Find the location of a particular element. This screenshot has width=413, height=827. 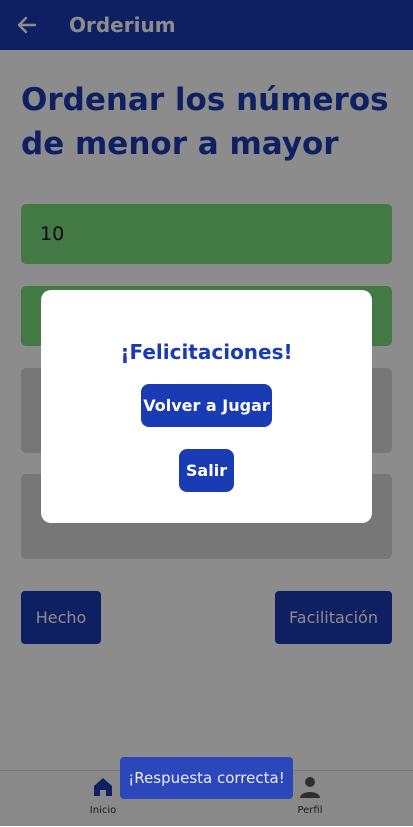

play-again-button: Volver a Jugar is located at coordinates (206, 405).